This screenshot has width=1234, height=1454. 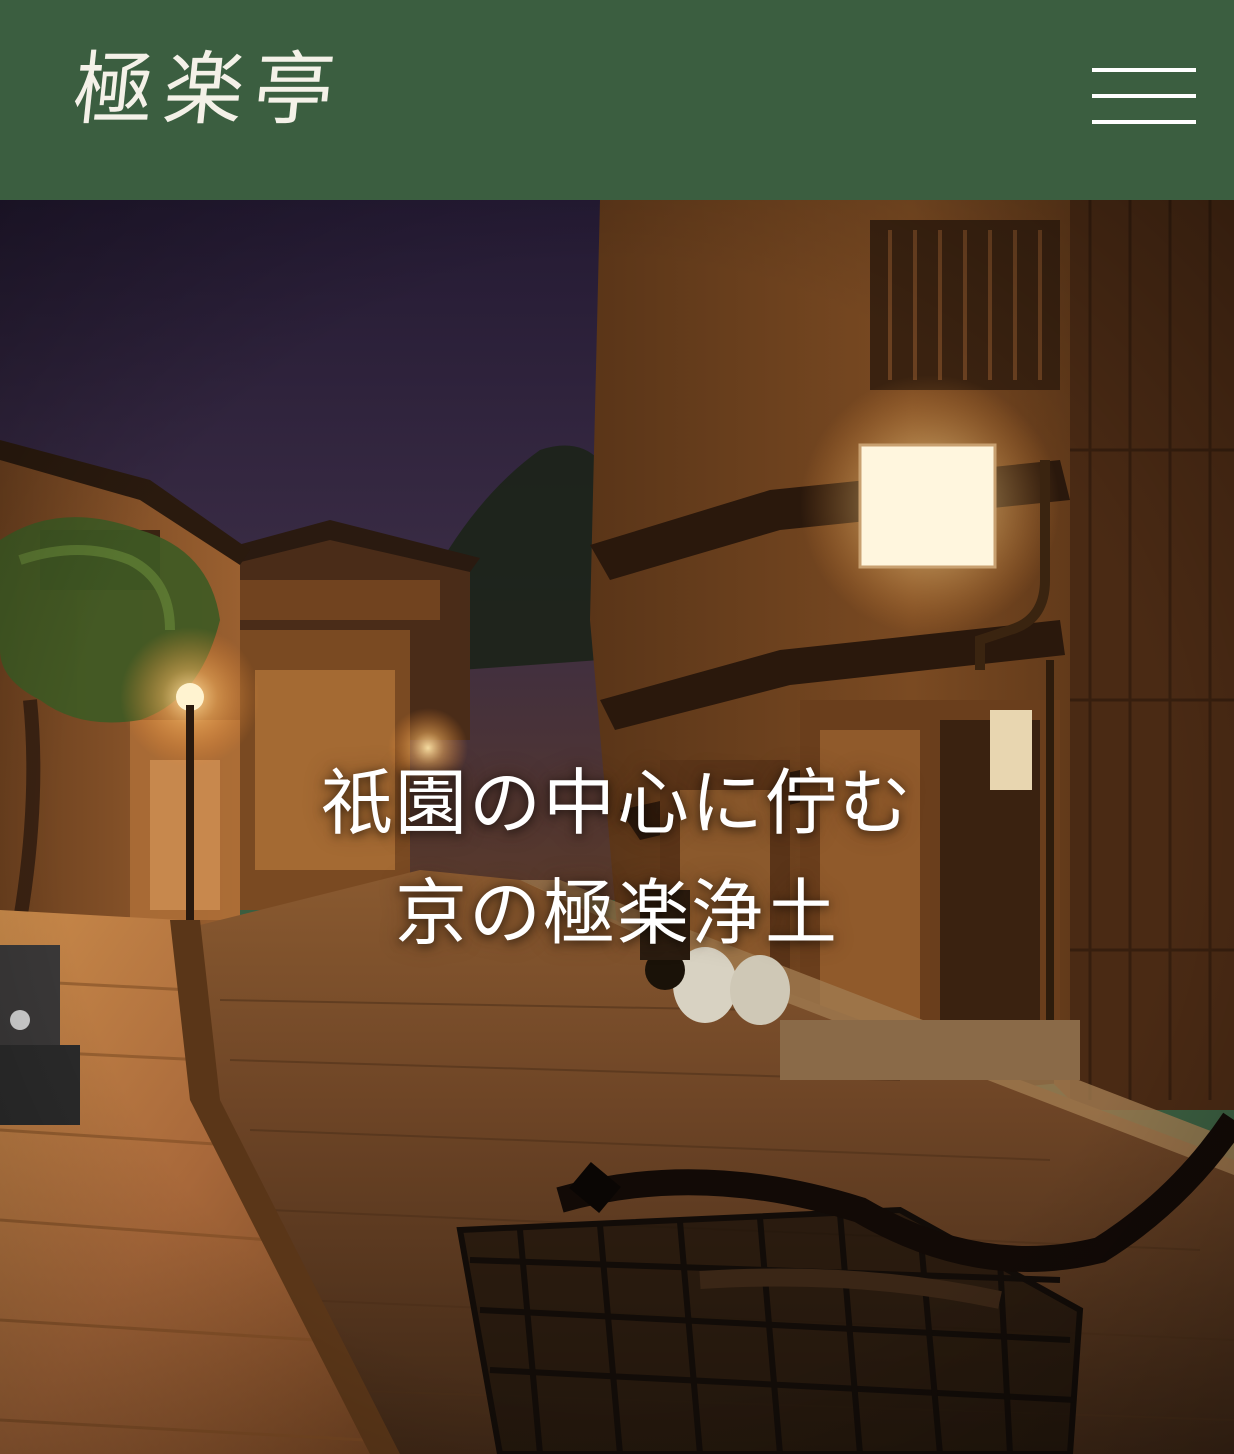 What do you see at coordinates (616, 803) in the screenshot?
I see `hero-headline-line-1: 祇園の中心に佇む` at bounding box center [616, 803].